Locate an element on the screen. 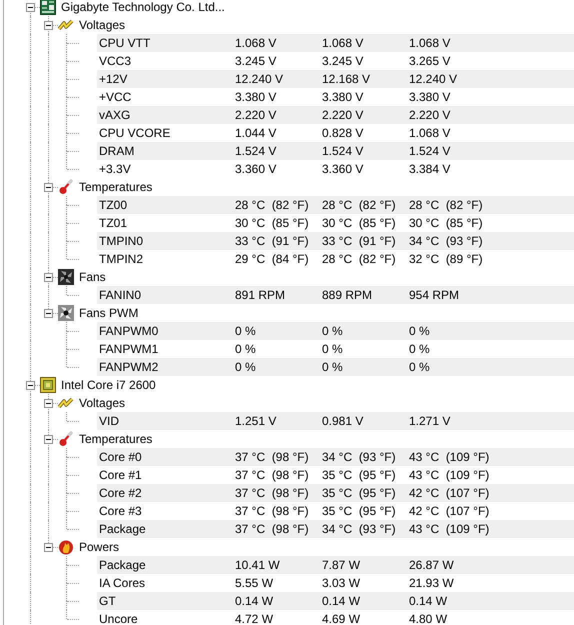 This screenshot has width=574, height=625. sensor-name: FANPWM0 is located at coordinates (129, 331).